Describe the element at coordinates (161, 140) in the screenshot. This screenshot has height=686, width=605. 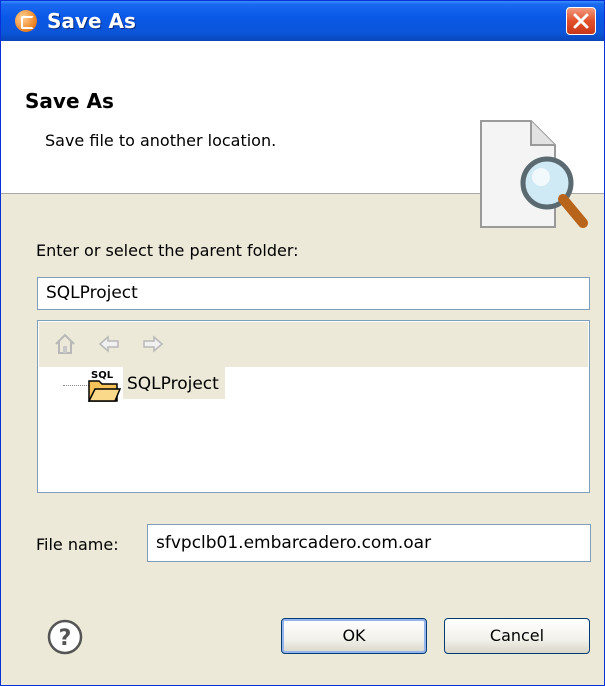
I see `banner-description: Save file to another location.` at that location.